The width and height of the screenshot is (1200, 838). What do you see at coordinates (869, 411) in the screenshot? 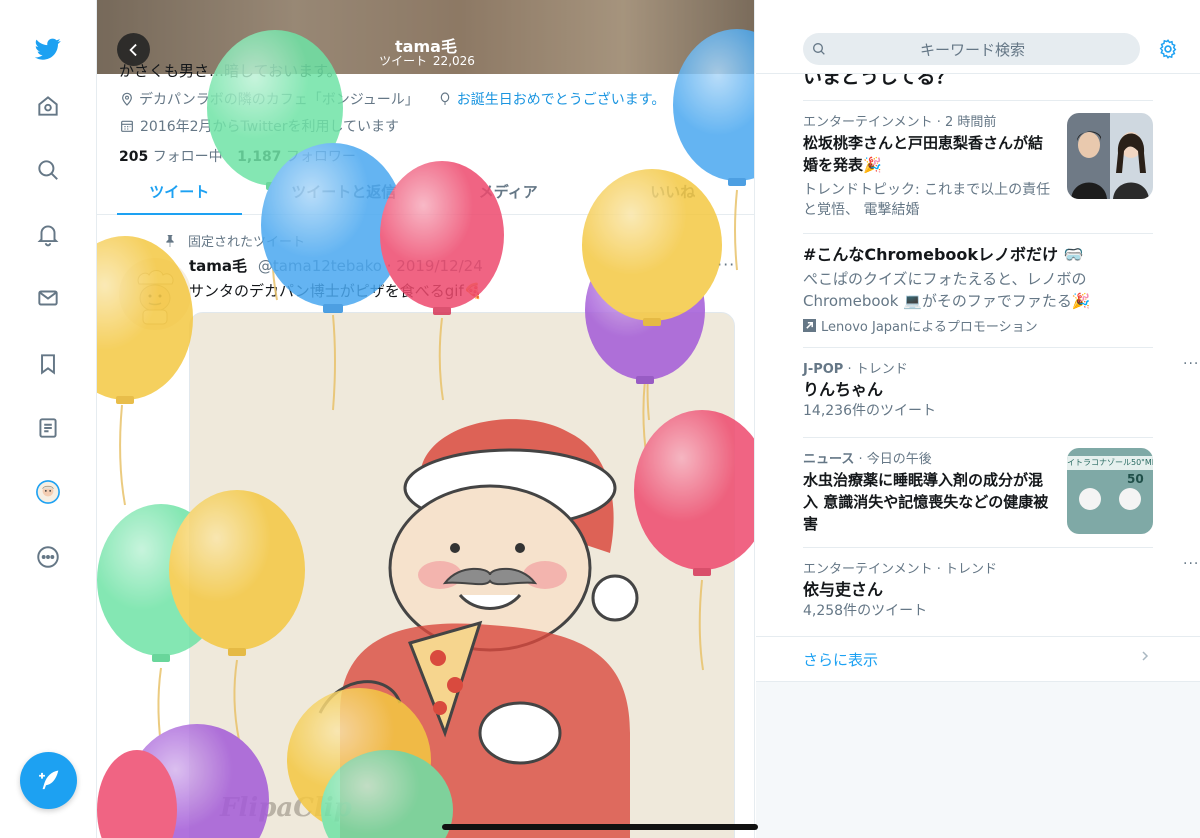
I see `trend-tweet-count: 14,236件のツイート` at bounding box center [869, 411].